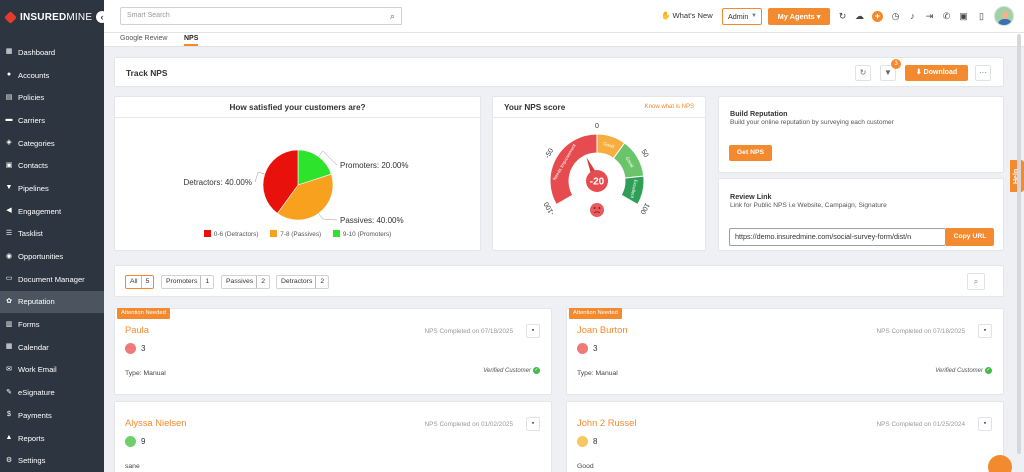 The image size is (1024, 472). Describe the element at coordinates (79, 17) in the screenshot. I see `brand-name-light: MINE` at that location.